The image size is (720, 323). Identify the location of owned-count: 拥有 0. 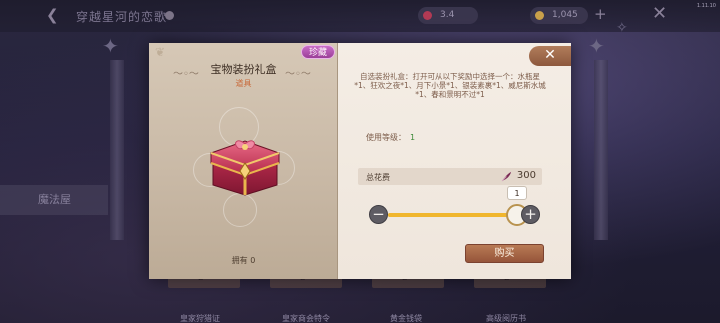
(243, 260).